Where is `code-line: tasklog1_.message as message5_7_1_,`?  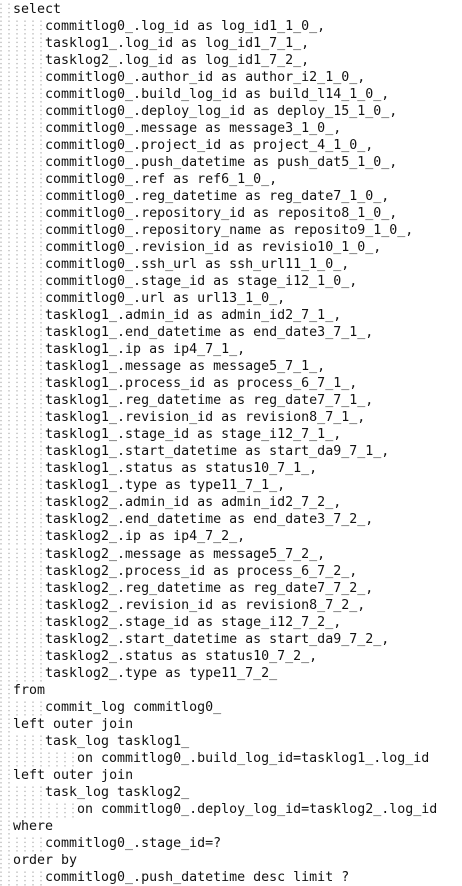
code-line: tasklog1_.message as message5_7_1_, is located at coordinates (231, 367).